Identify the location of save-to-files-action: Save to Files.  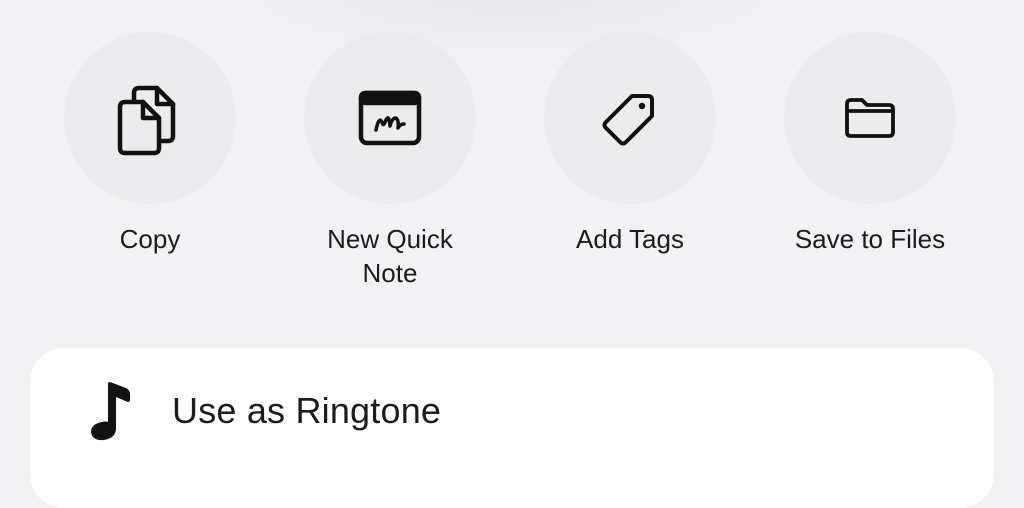
(870, 144).